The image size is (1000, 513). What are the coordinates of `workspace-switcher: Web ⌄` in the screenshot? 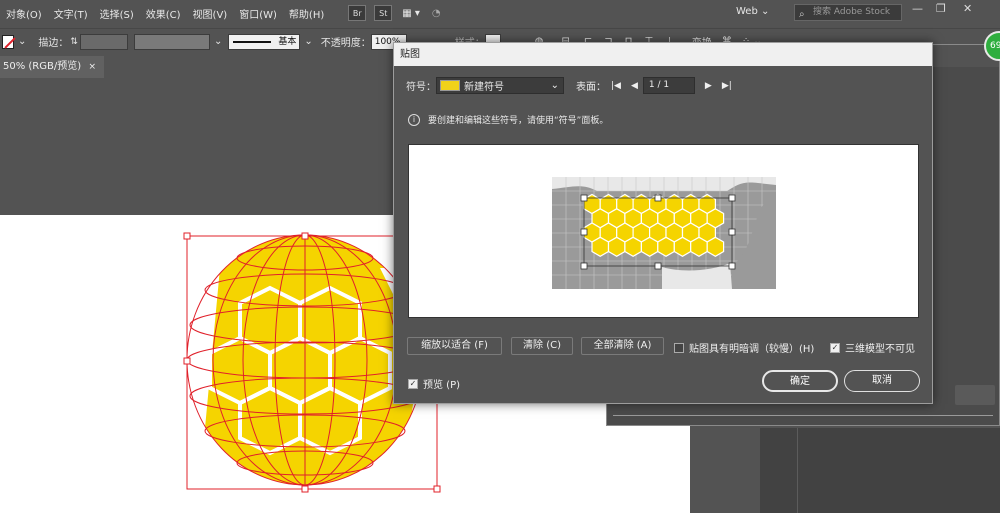 It's located at (752, 11).